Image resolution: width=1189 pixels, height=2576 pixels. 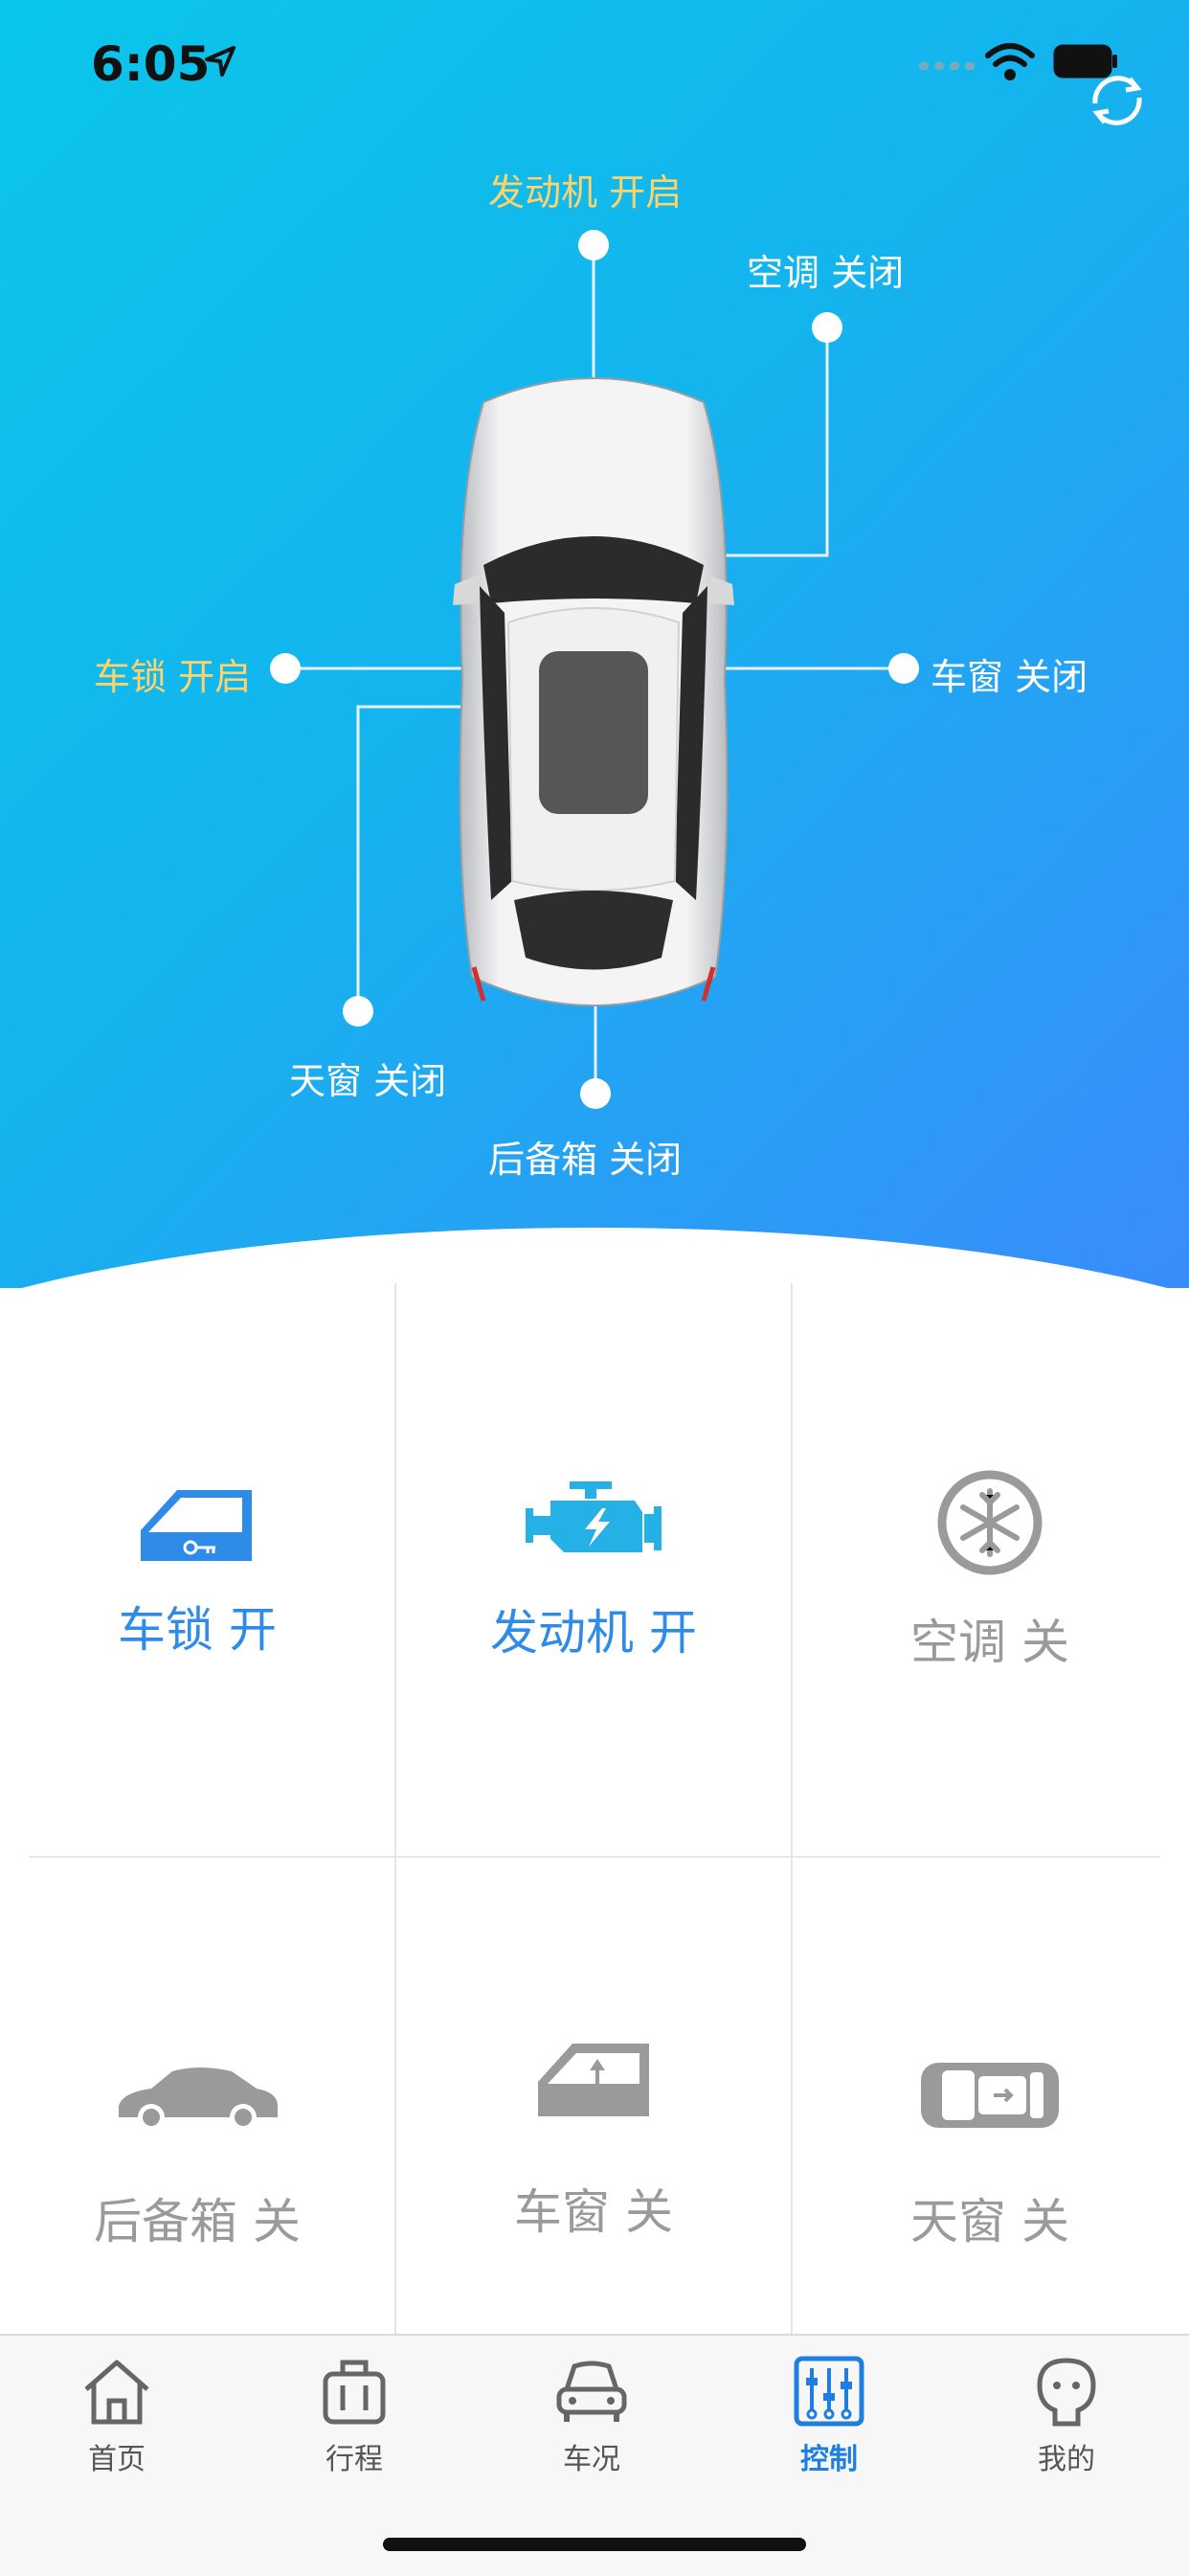 I want to click on sunroof-control-label: 天窗 关, so click(x=989, y=2221).